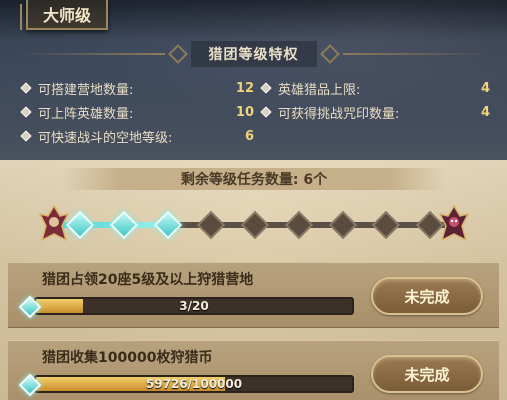 The image size is (507, 400). I want to click on remaining-tasks-banner: 剩余等级任务数量: 6个, so click(254, 179).